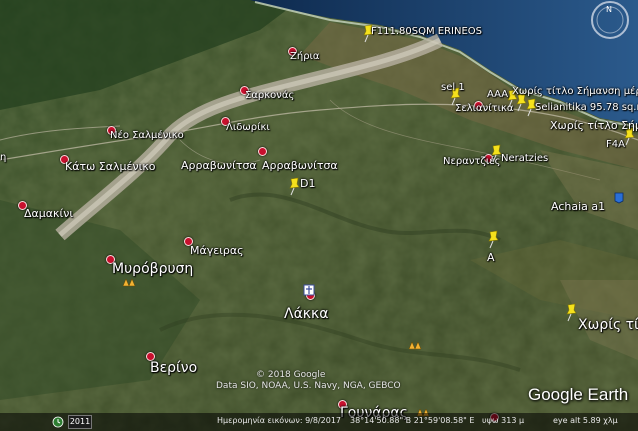  I want to click on place-label-kato-salmeniko: Κάτω Σαλμένικο, so click(110, 166).